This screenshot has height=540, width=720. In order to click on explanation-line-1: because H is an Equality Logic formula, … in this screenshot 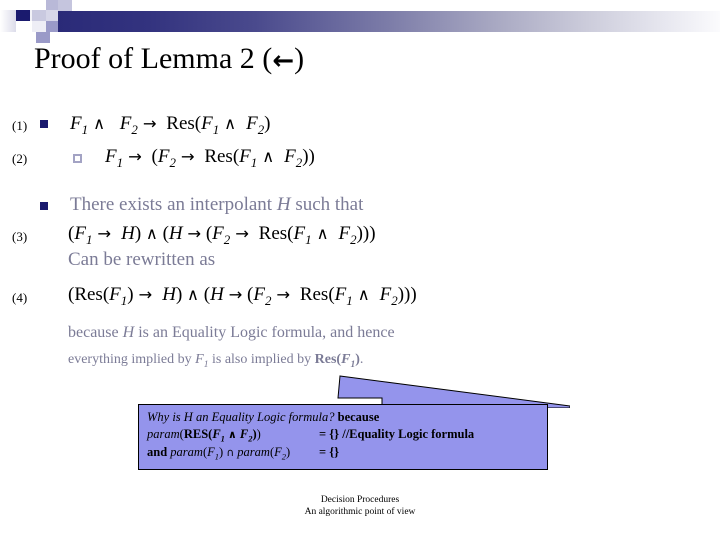, I will do `click(231, 332)`.